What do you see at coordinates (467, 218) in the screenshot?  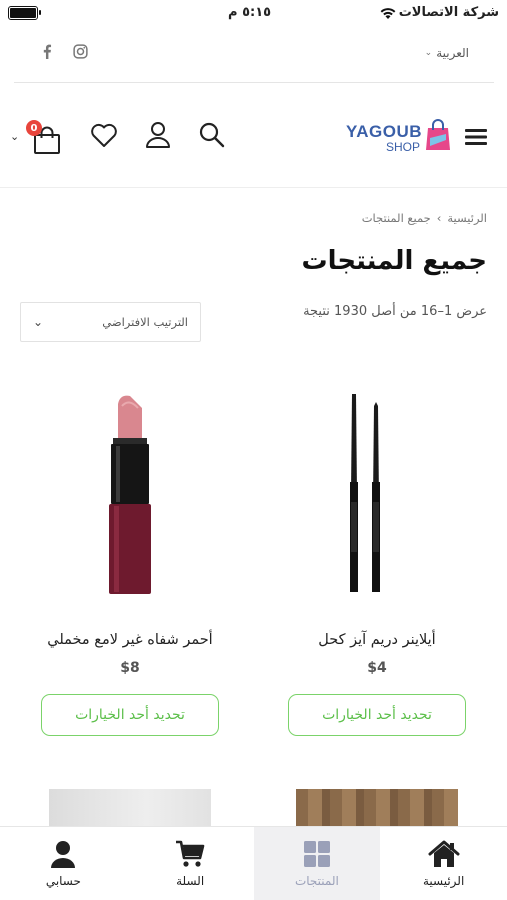 I see `breadcrumb-home: الرئيسية` at bounding box center [467, 218].